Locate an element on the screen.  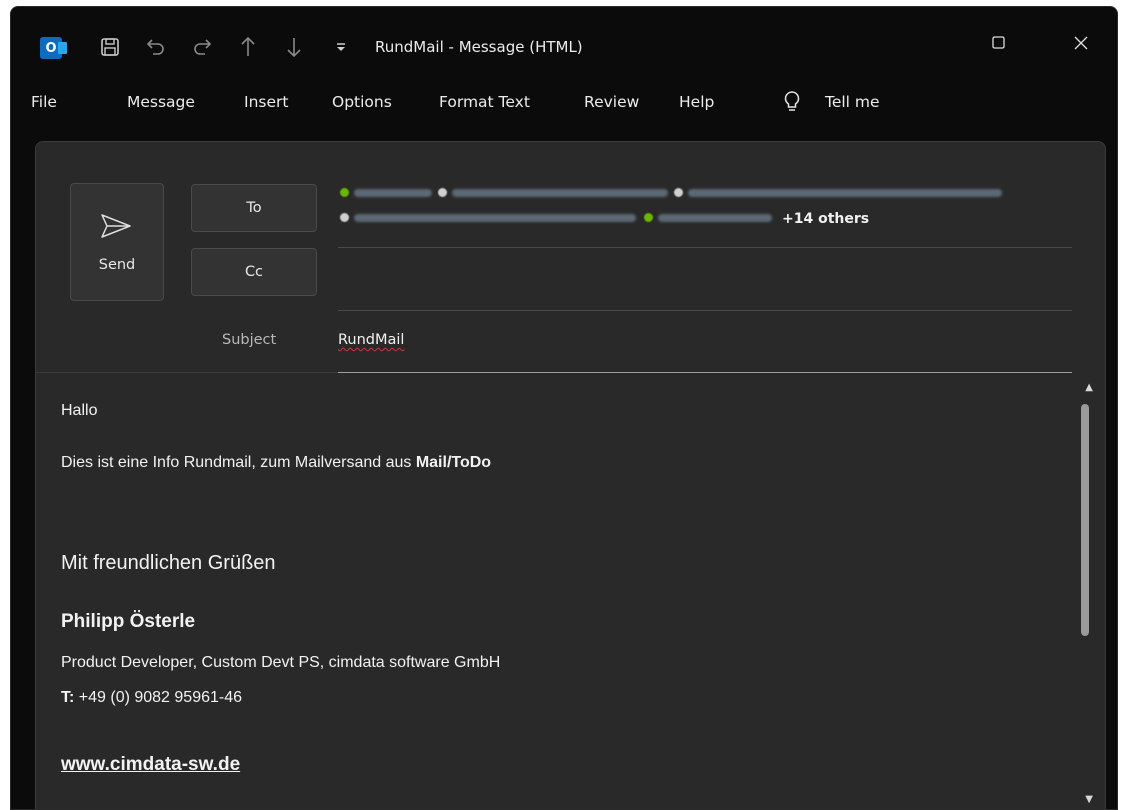
menu-insert: Insert is located at coordinates (266, 102).